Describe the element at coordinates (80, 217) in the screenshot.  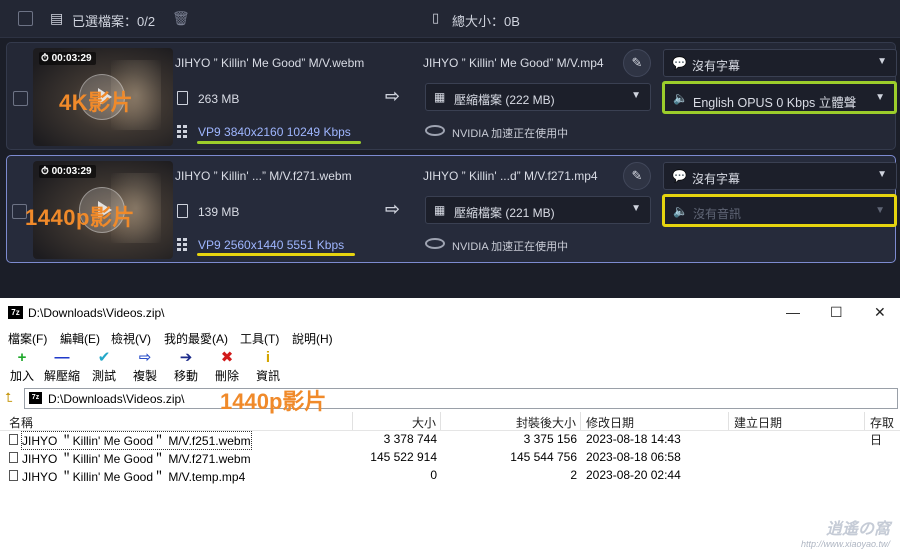
I see `resolution-annotation: 1440p影片` at that location.